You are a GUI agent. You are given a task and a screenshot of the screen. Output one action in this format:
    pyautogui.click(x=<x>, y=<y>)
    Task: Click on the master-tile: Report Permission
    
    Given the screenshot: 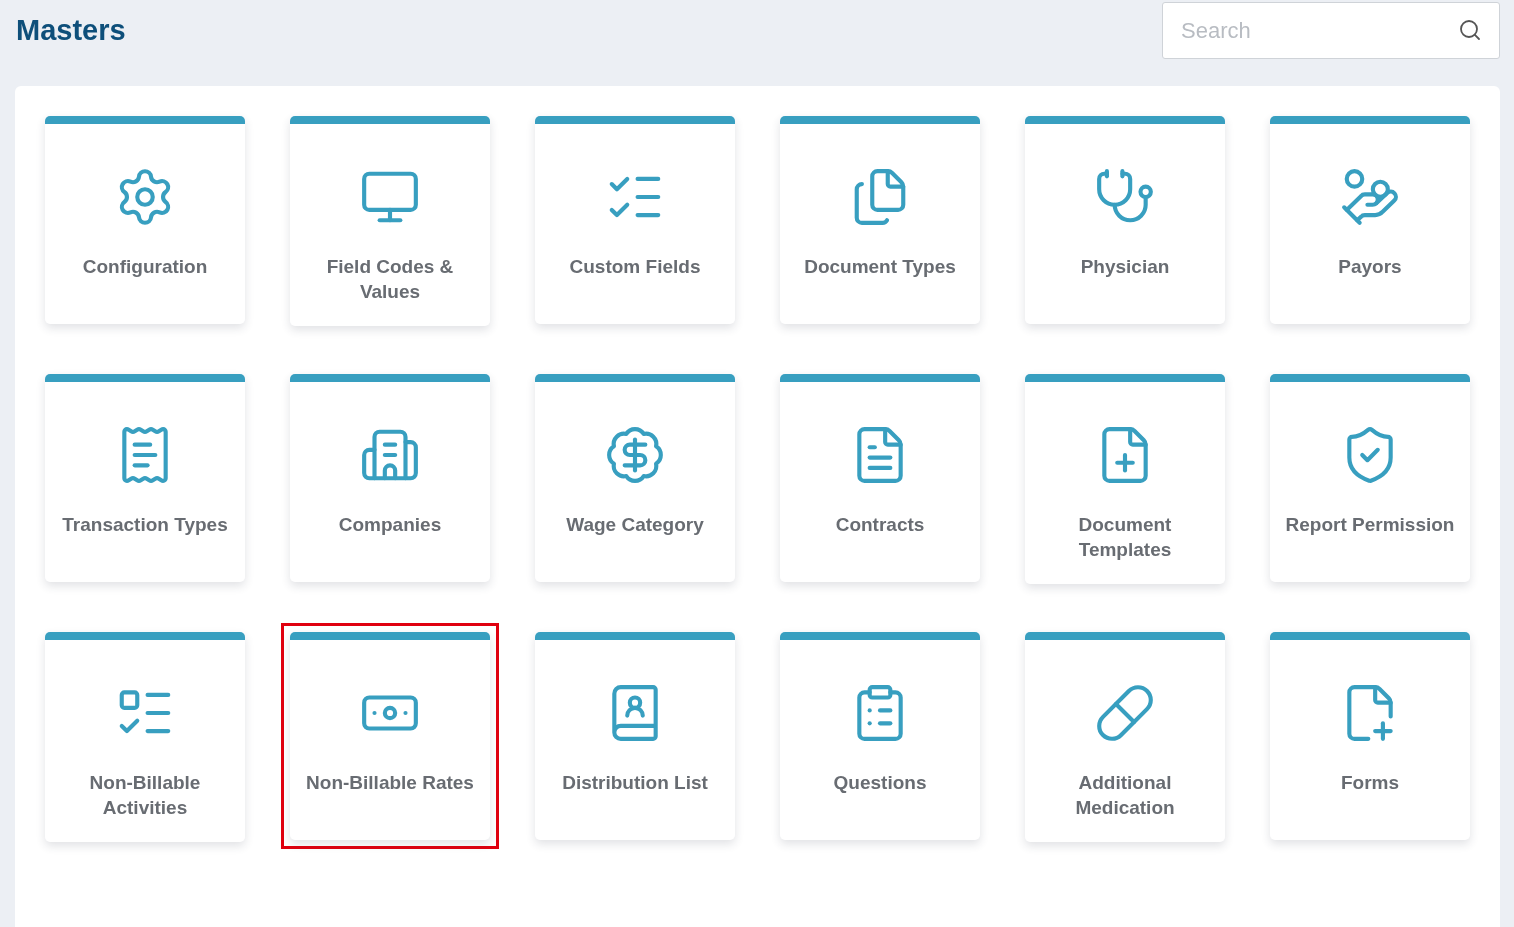 What is the action you would take?
    pyautogui.click(x=1370, y=478)
    